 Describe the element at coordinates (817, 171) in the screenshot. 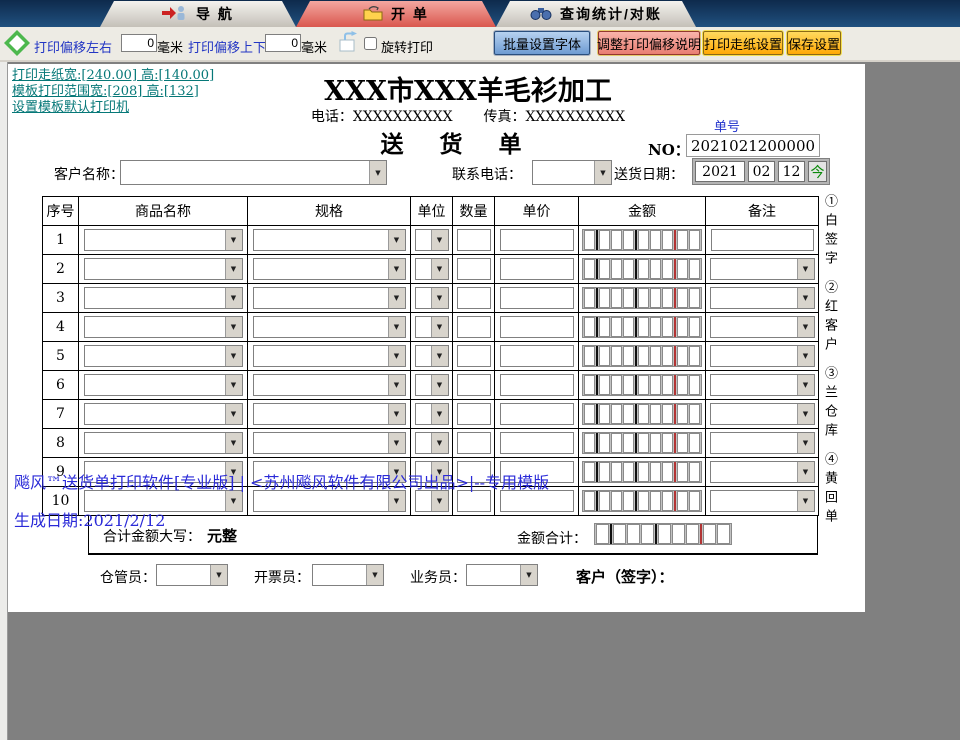

I see `today-button: 今` at that location.